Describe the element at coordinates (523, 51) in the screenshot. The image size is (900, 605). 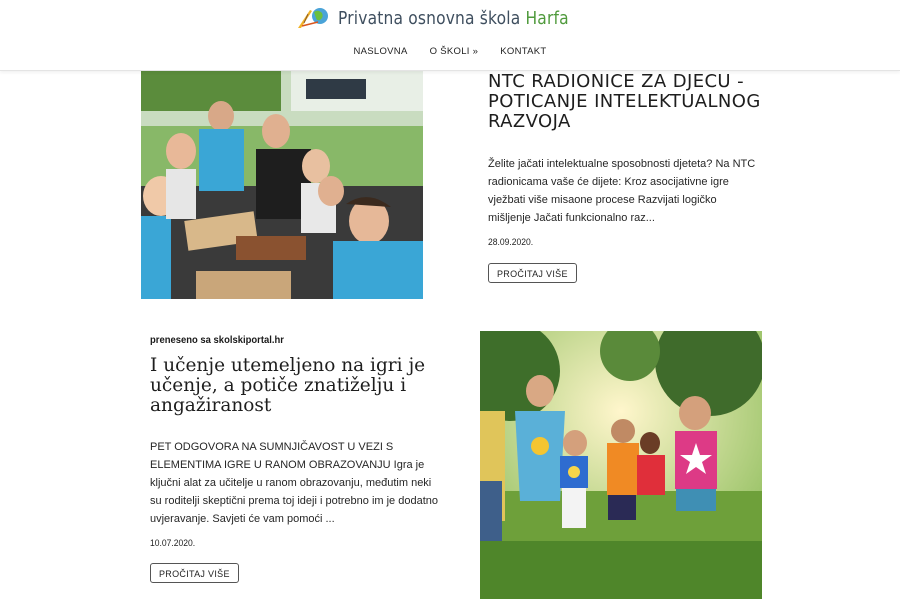
I see `nav-item-kontakt: KONTAKT` at that location.